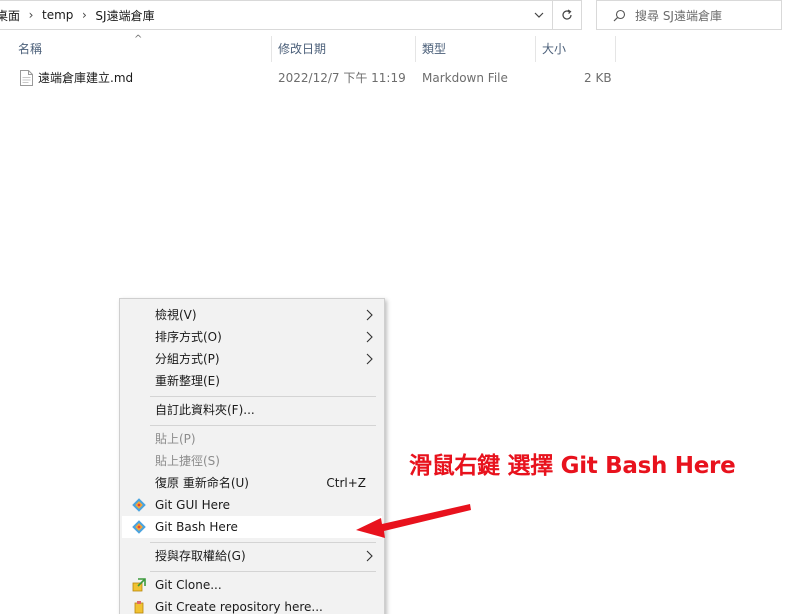 The width and height of the screenshot is (794, 614). Describe the element at coordinates (619, 15) in the screenshot. I see `search-icon` at that location.